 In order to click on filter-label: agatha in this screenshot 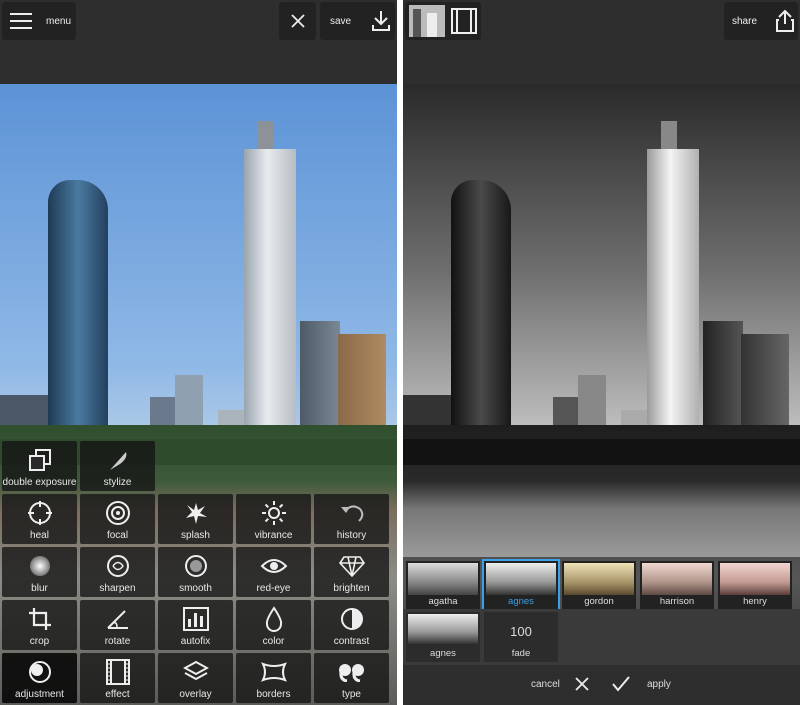, I will do `click(443, 601)`.